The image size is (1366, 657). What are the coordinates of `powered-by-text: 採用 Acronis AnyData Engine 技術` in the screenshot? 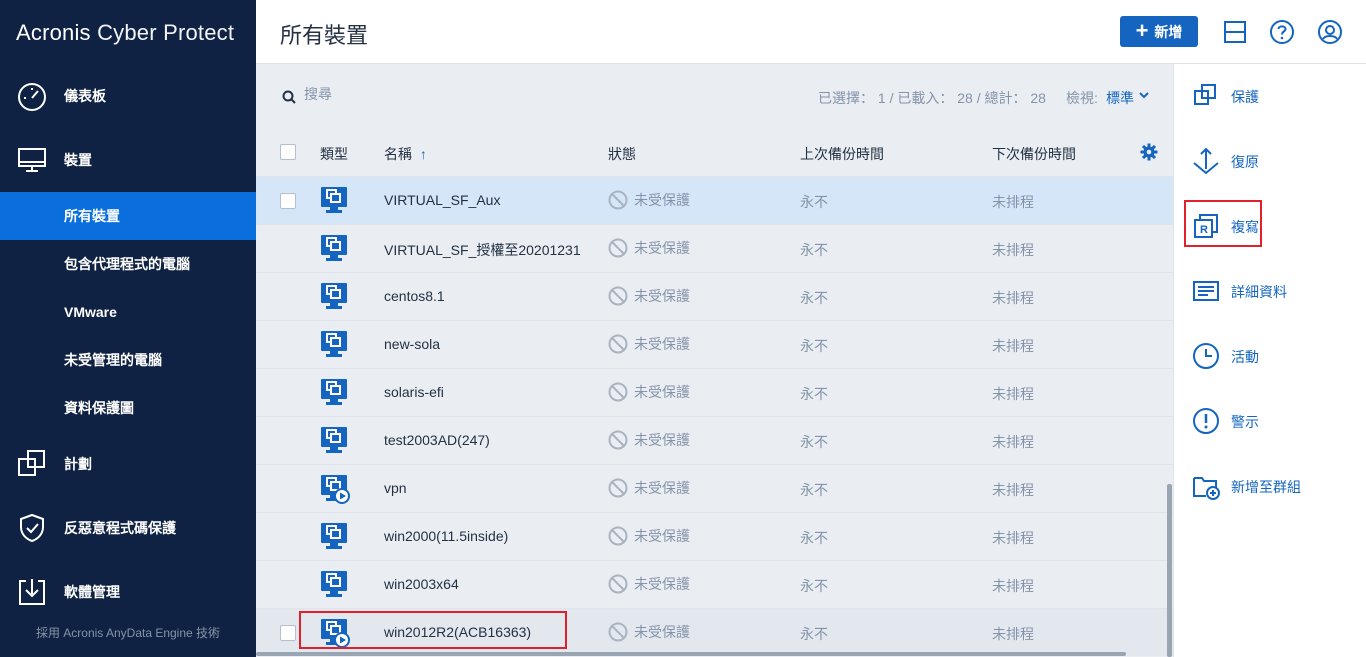 It's located at (128, 633).